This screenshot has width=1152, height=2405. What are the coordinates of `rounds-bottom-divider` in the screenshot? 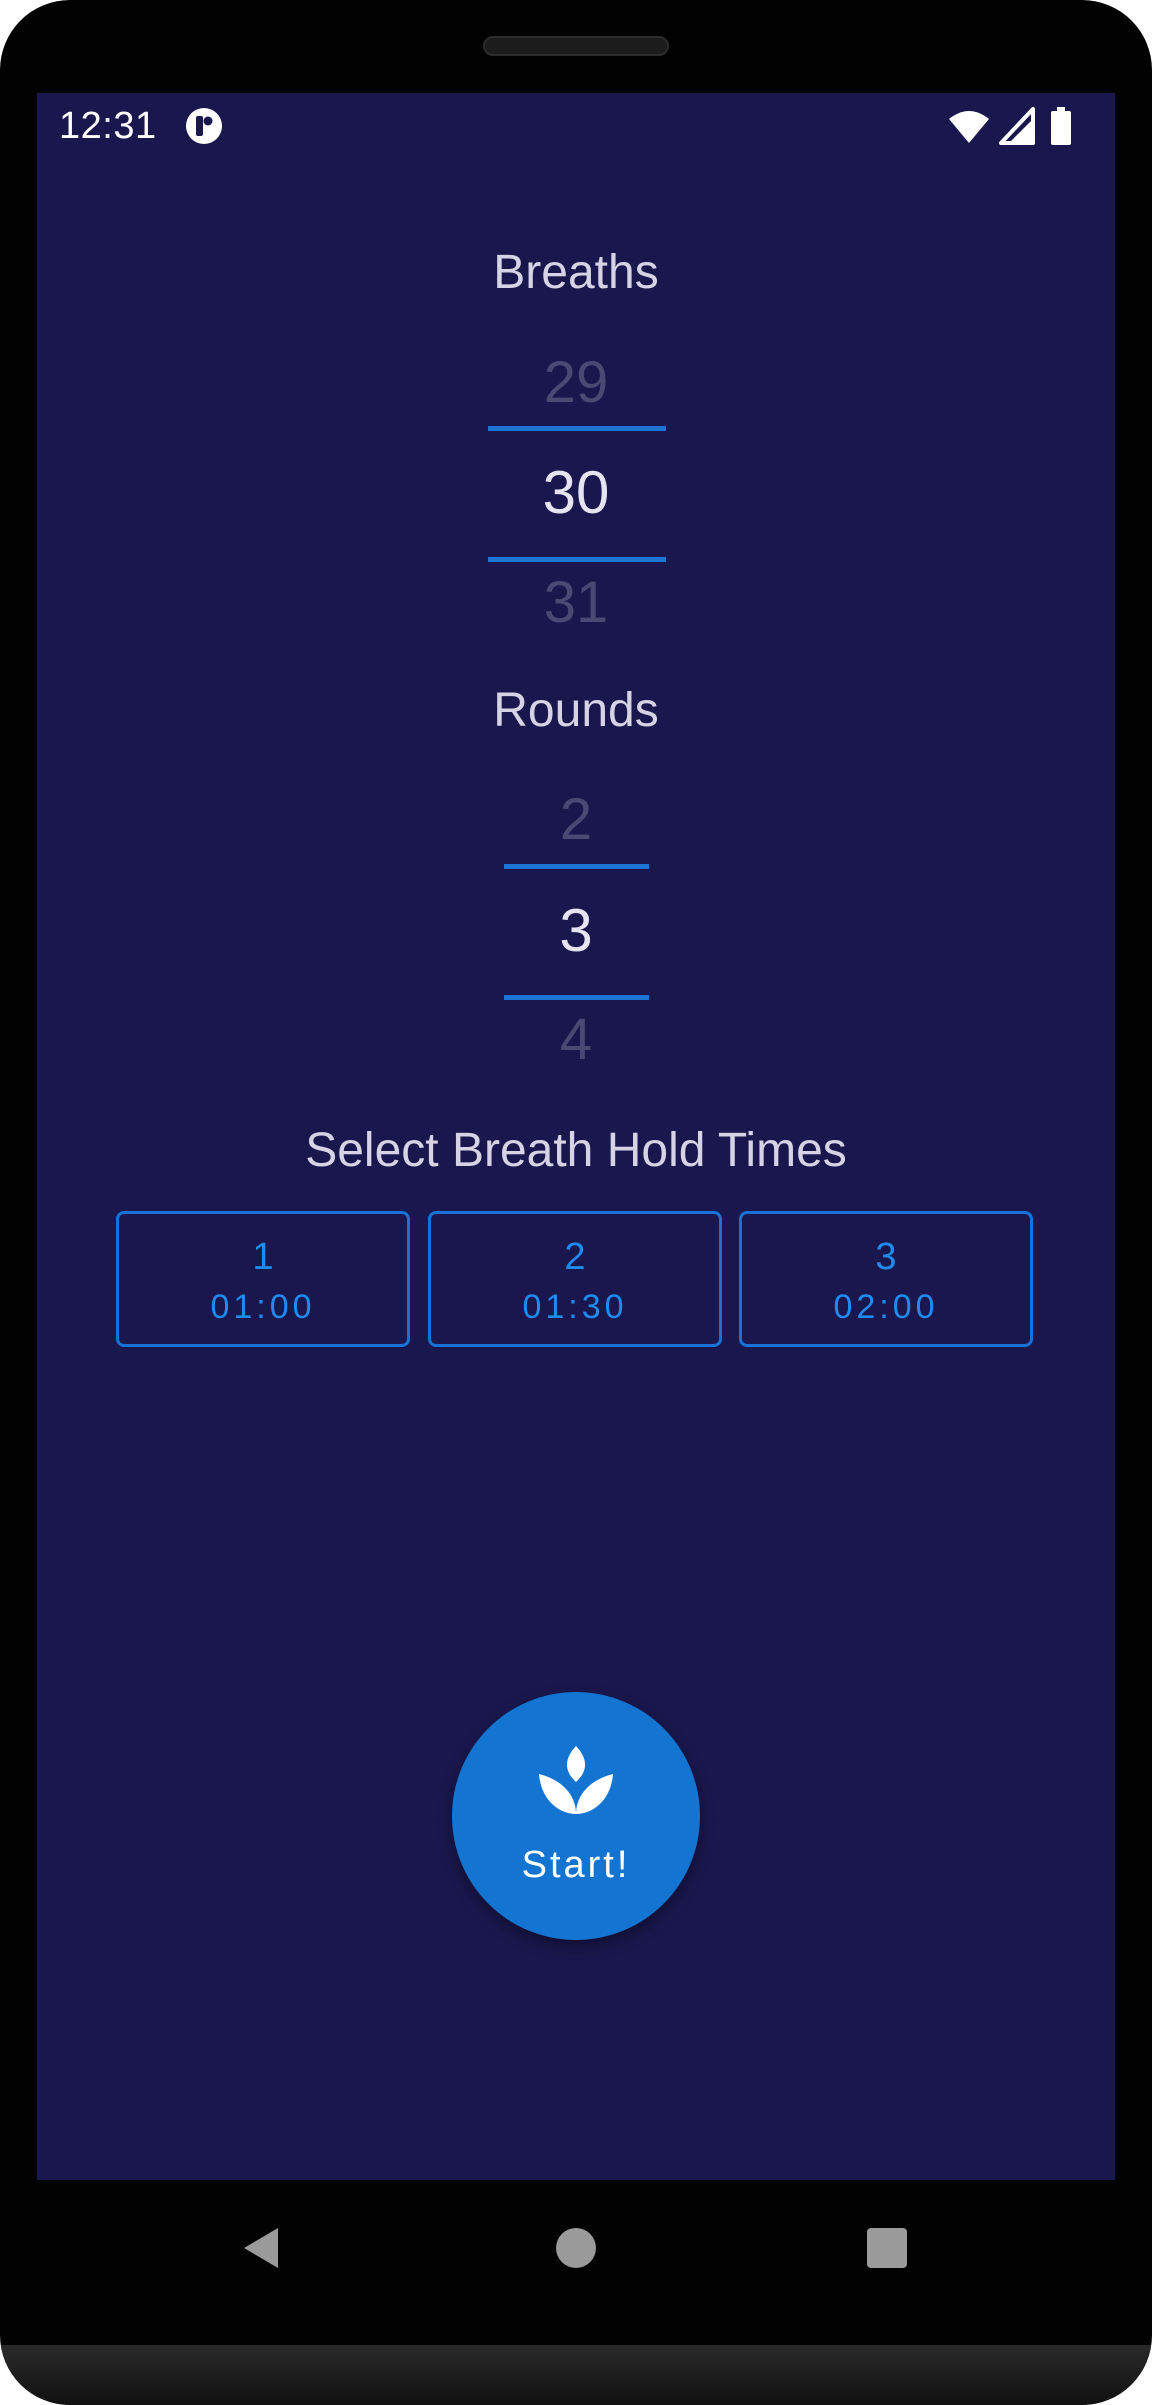 It's located at (576, 997).